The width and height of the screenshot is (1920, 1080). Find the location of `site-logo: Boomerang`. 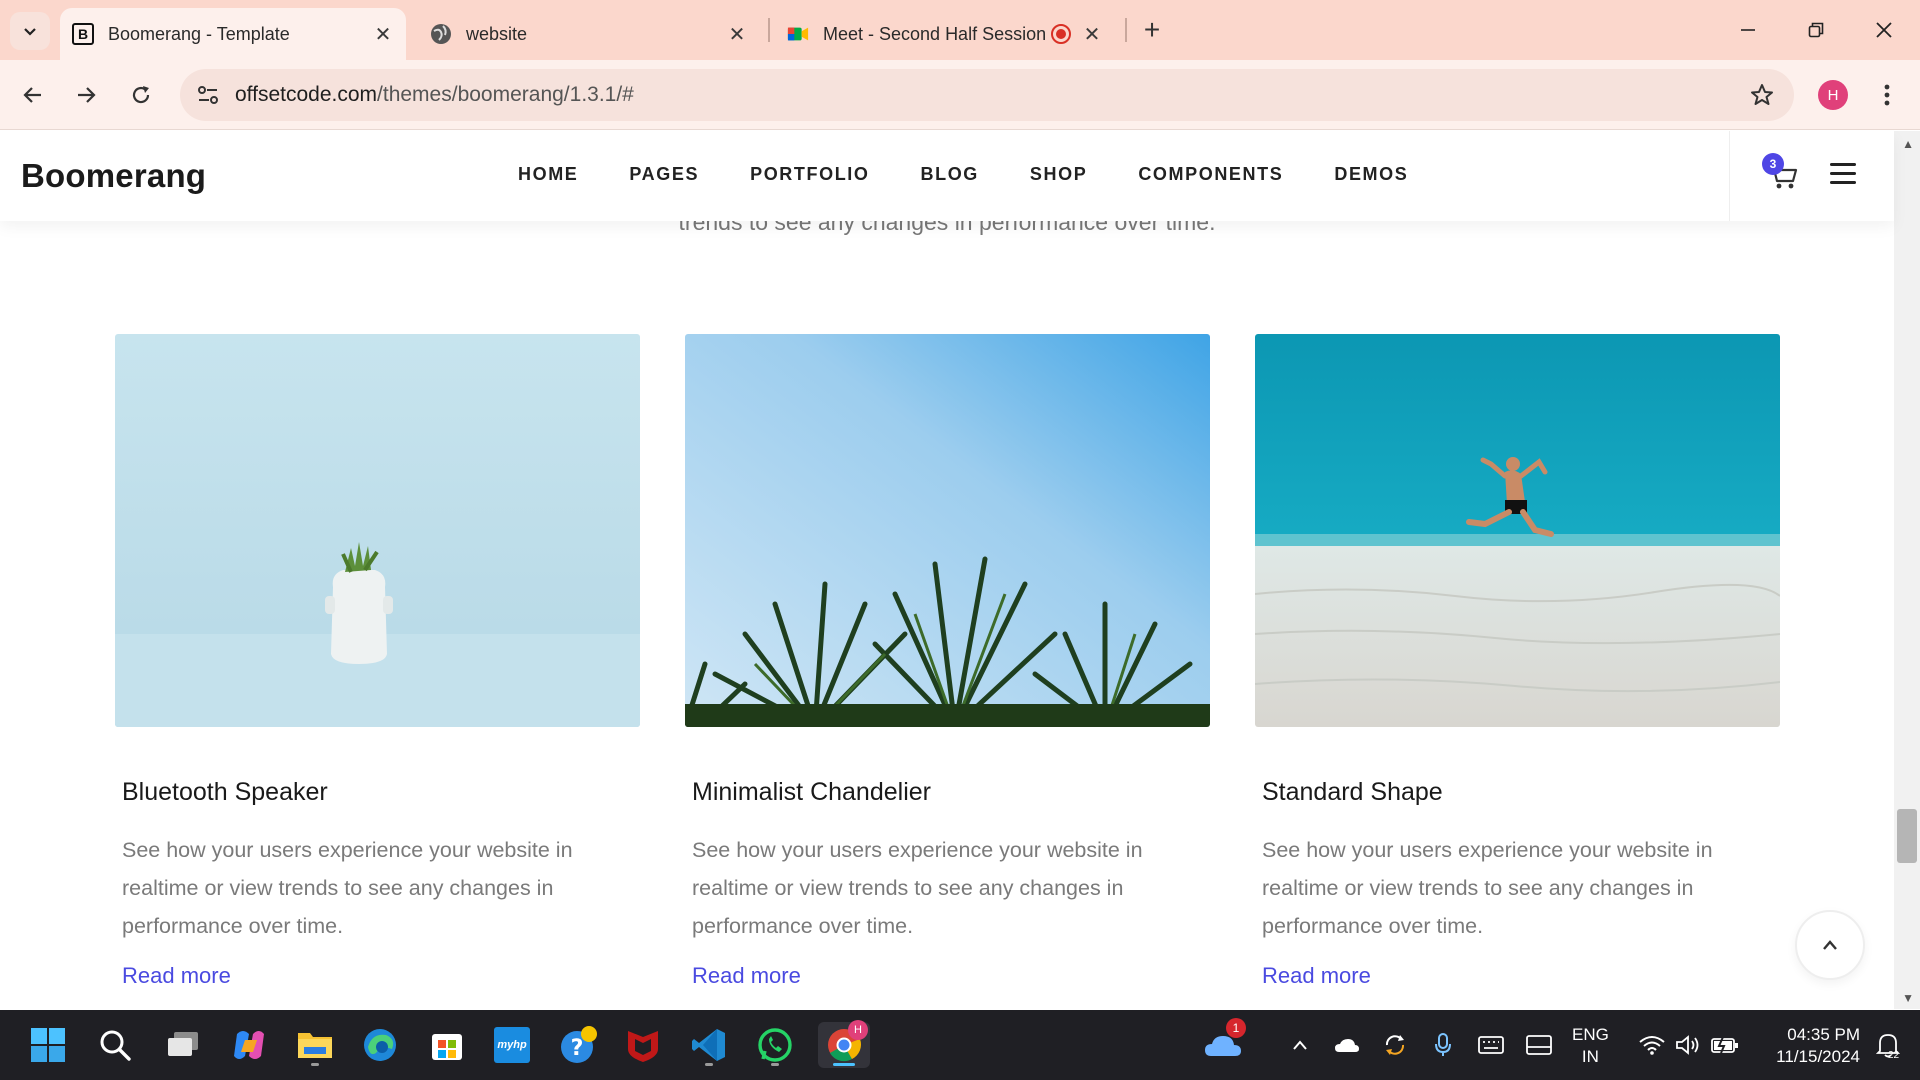

site-logo: Boomerang is located at coordinates (113, 176).